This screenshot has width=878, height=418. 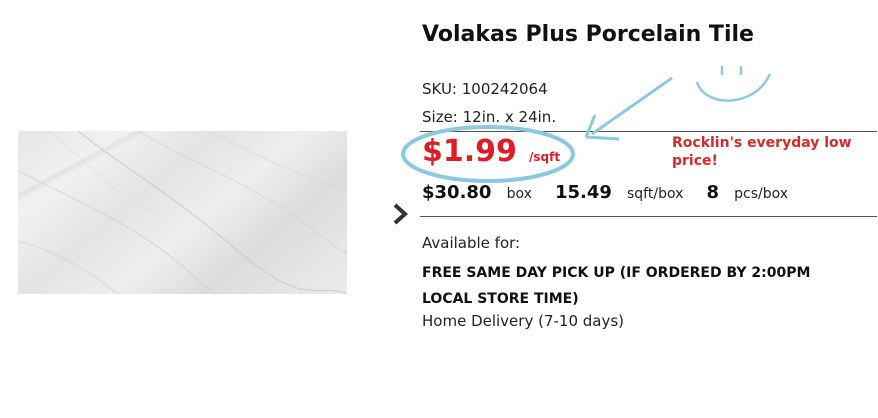 What do you see at coordinates (471, 243) in the screenshot?
I see `availability-label: Available for:` at bounding box center [471, 243].